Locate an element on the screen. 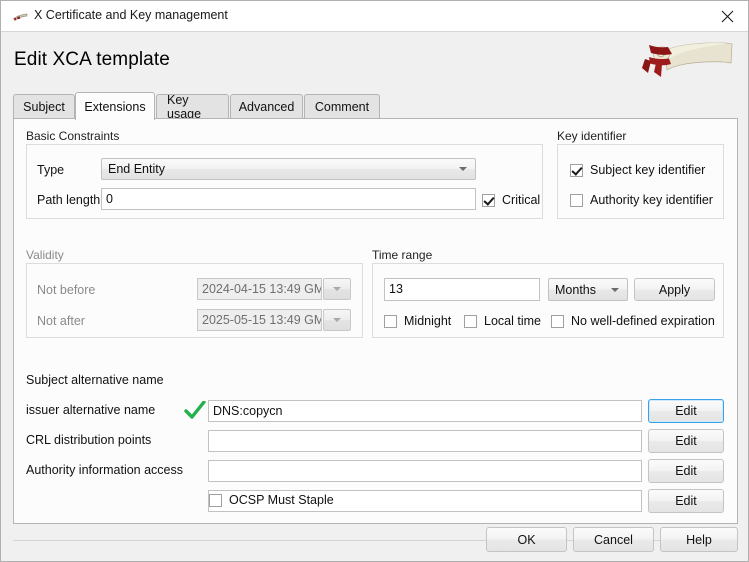 The image size is (749, 562). type-label: Type is located at coordinates (51, 170).